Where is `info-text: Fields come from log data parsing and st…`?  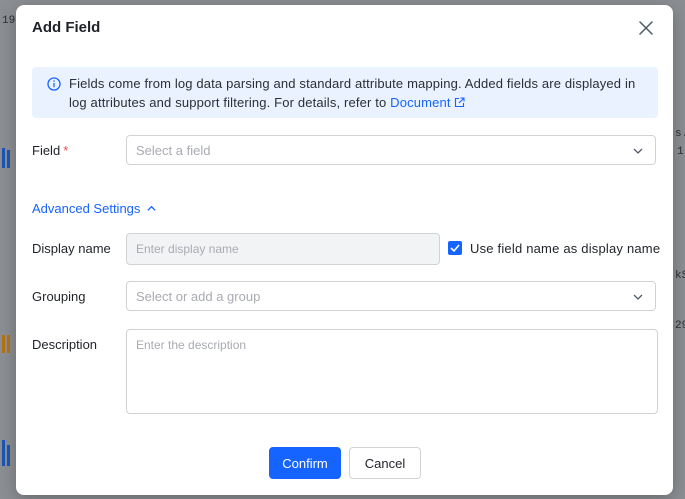 info-text: Fields come from log data parsing and st… is located at coordinates (359, 93).